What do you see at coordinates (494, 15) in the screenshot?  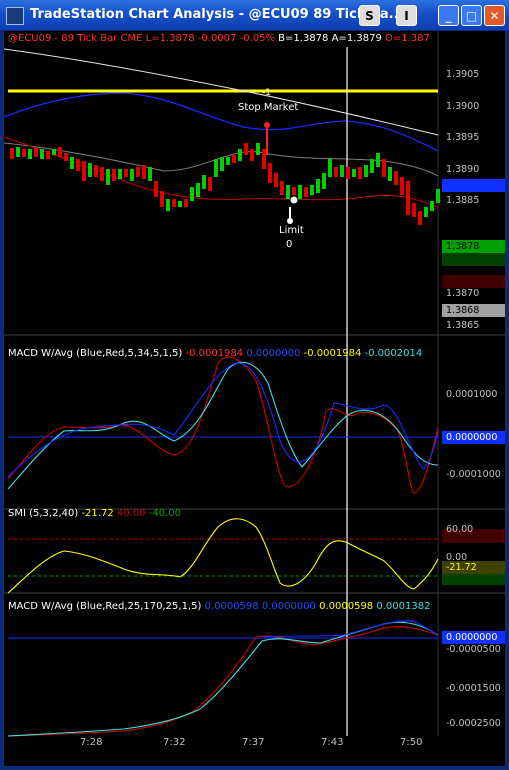 I see `close-button: ✕` at bounding box center [494, 15].